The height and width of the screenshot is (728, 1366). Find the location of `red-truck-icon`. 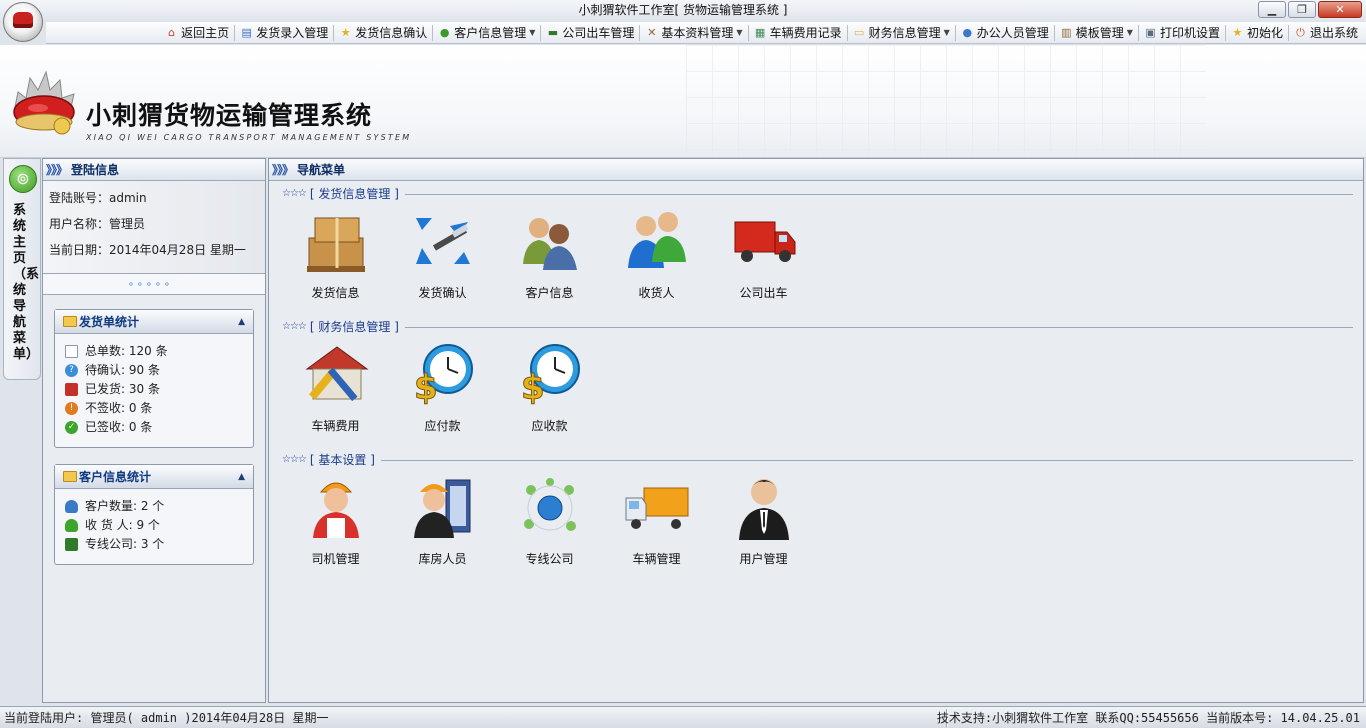

red-truck-icon is located at coordinates (764, 241).